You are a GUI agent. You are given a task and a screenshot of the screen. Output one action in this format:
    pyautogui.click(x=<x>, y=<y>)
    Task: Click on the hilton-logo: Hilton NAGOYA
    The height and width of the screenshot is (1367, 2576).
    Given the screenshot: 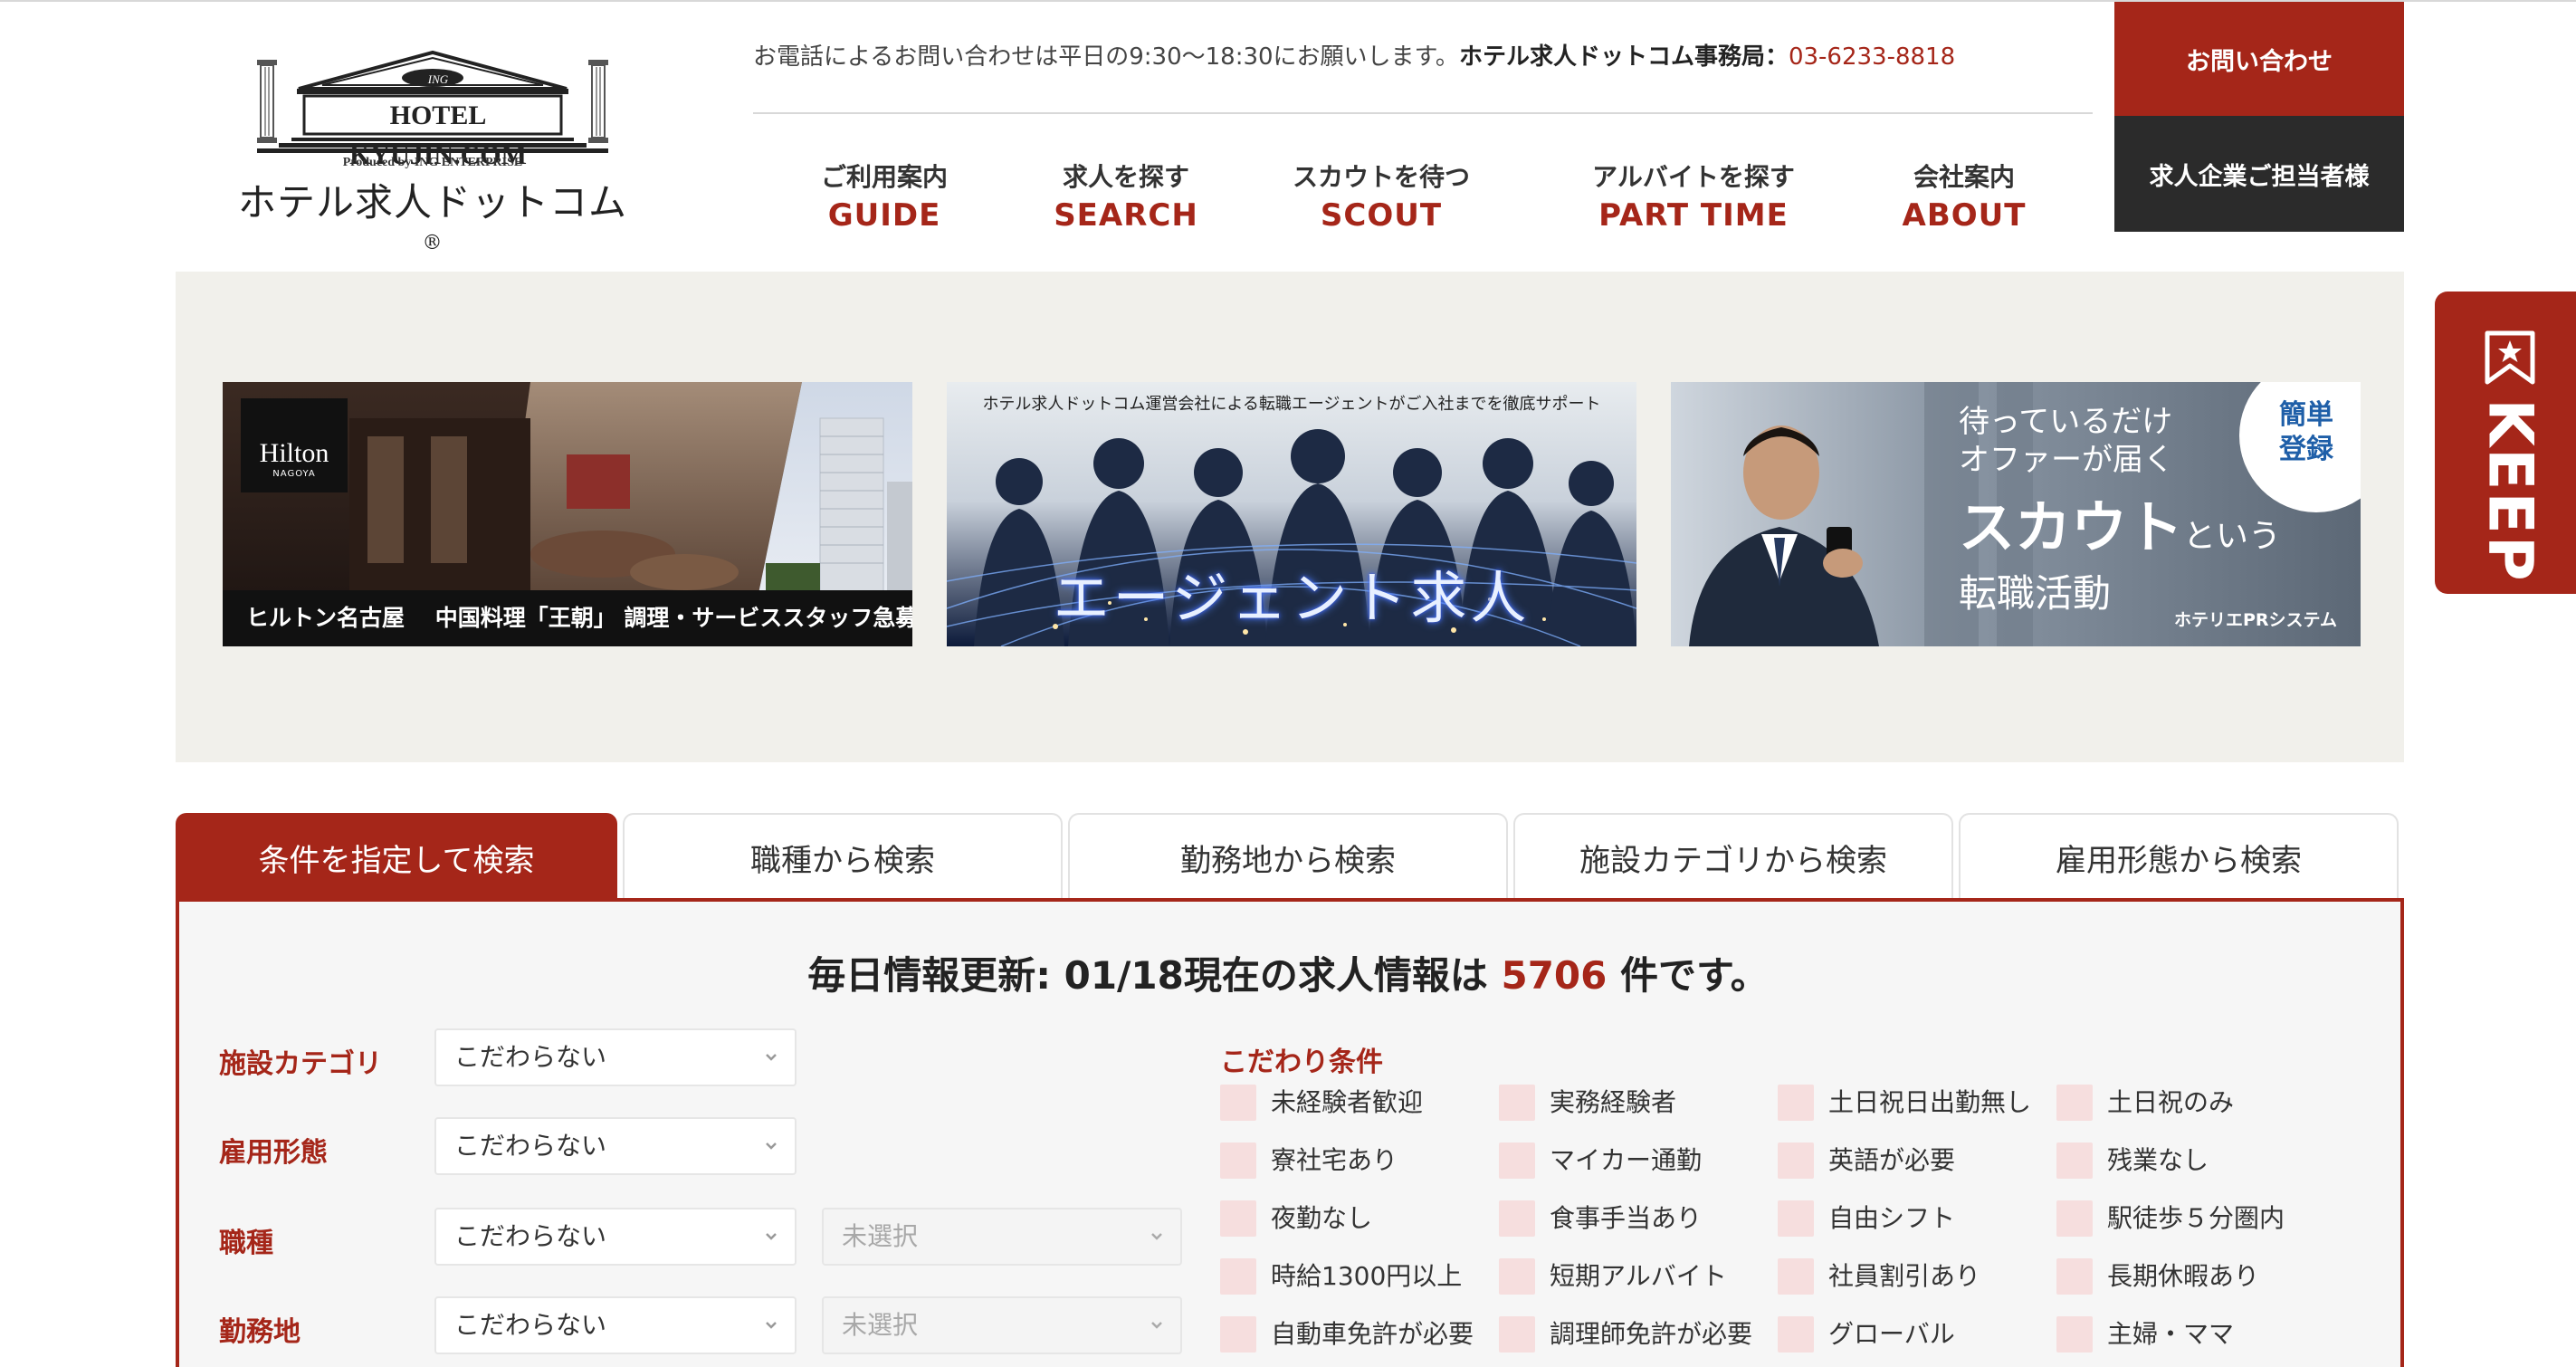 What is the action you would take?
    pyautogui.click(x=294, y=445)
    